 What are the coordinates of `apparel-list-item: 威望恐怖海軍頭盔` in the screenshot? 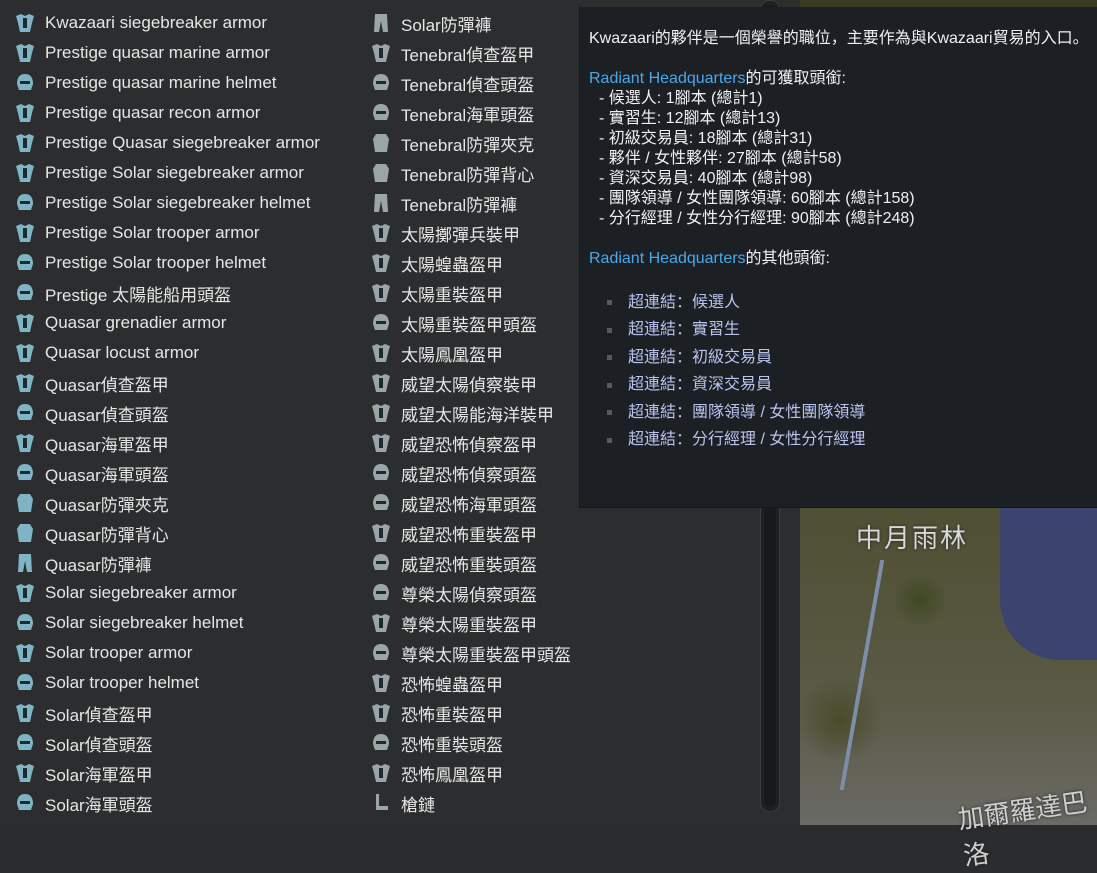 It's located at (481, 503).